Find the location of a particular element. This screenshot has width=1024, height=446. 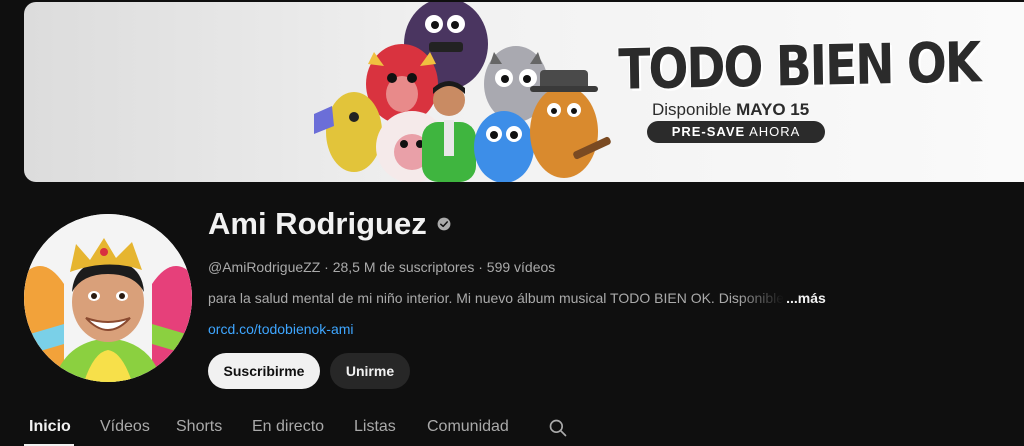

subscribe-button: Suscribirme is located at coordinates (264, 371).